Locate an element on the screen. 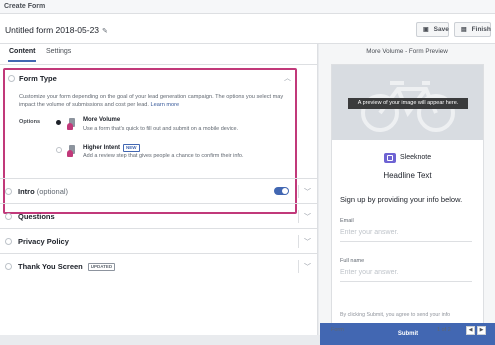 The width and height of the screenshot is (495, 345). options-label: Options is located at coordinates (30, 122).